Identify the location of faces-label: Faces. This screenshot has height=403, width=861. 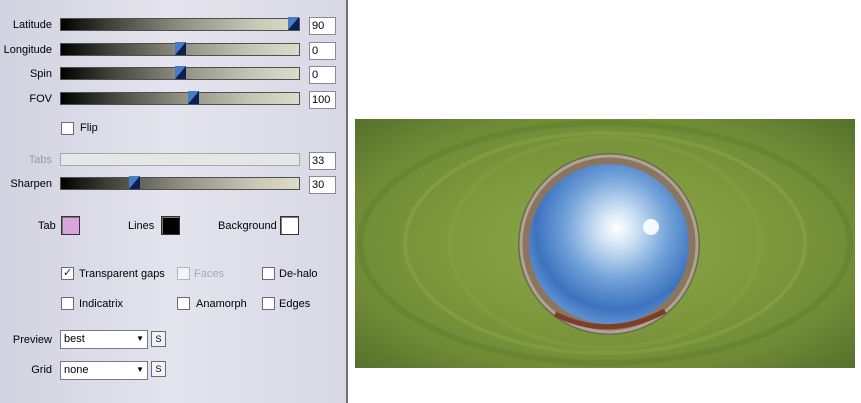
(209, 274).